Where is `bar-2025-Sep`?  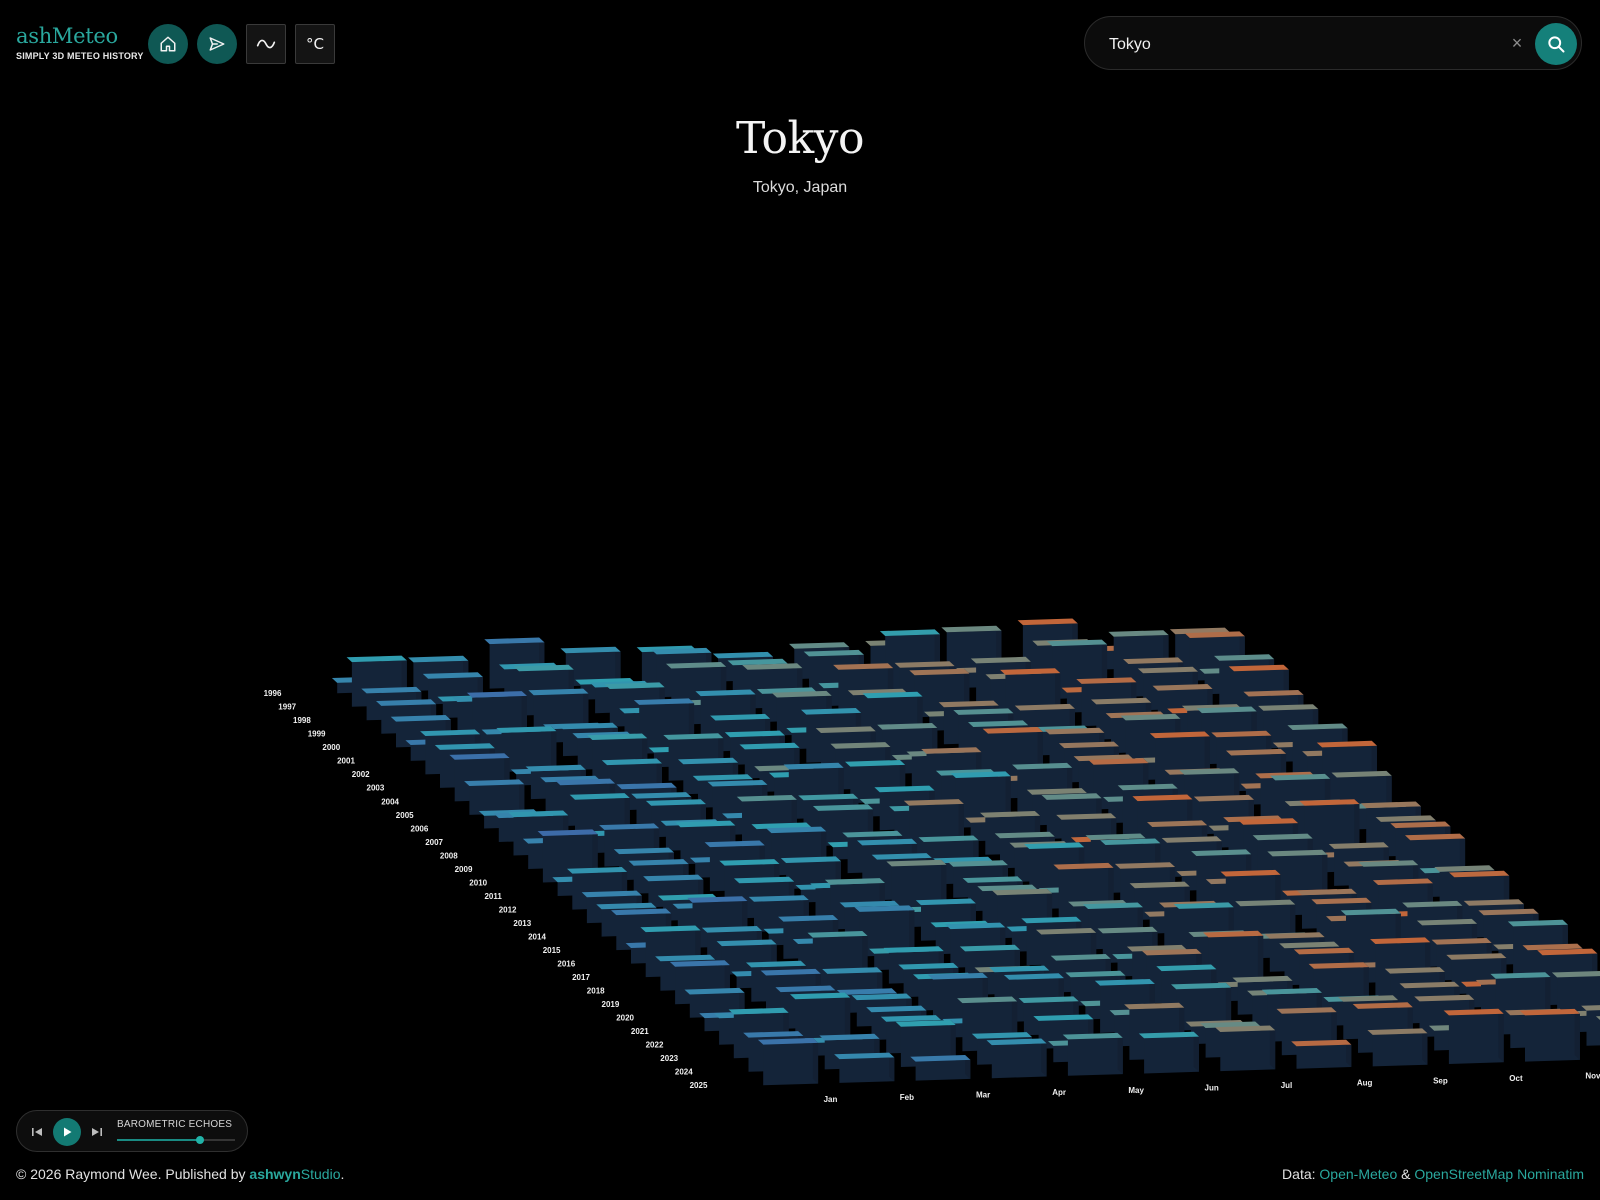 bar-2025-Sep is located at coordinates (1397, 1047).